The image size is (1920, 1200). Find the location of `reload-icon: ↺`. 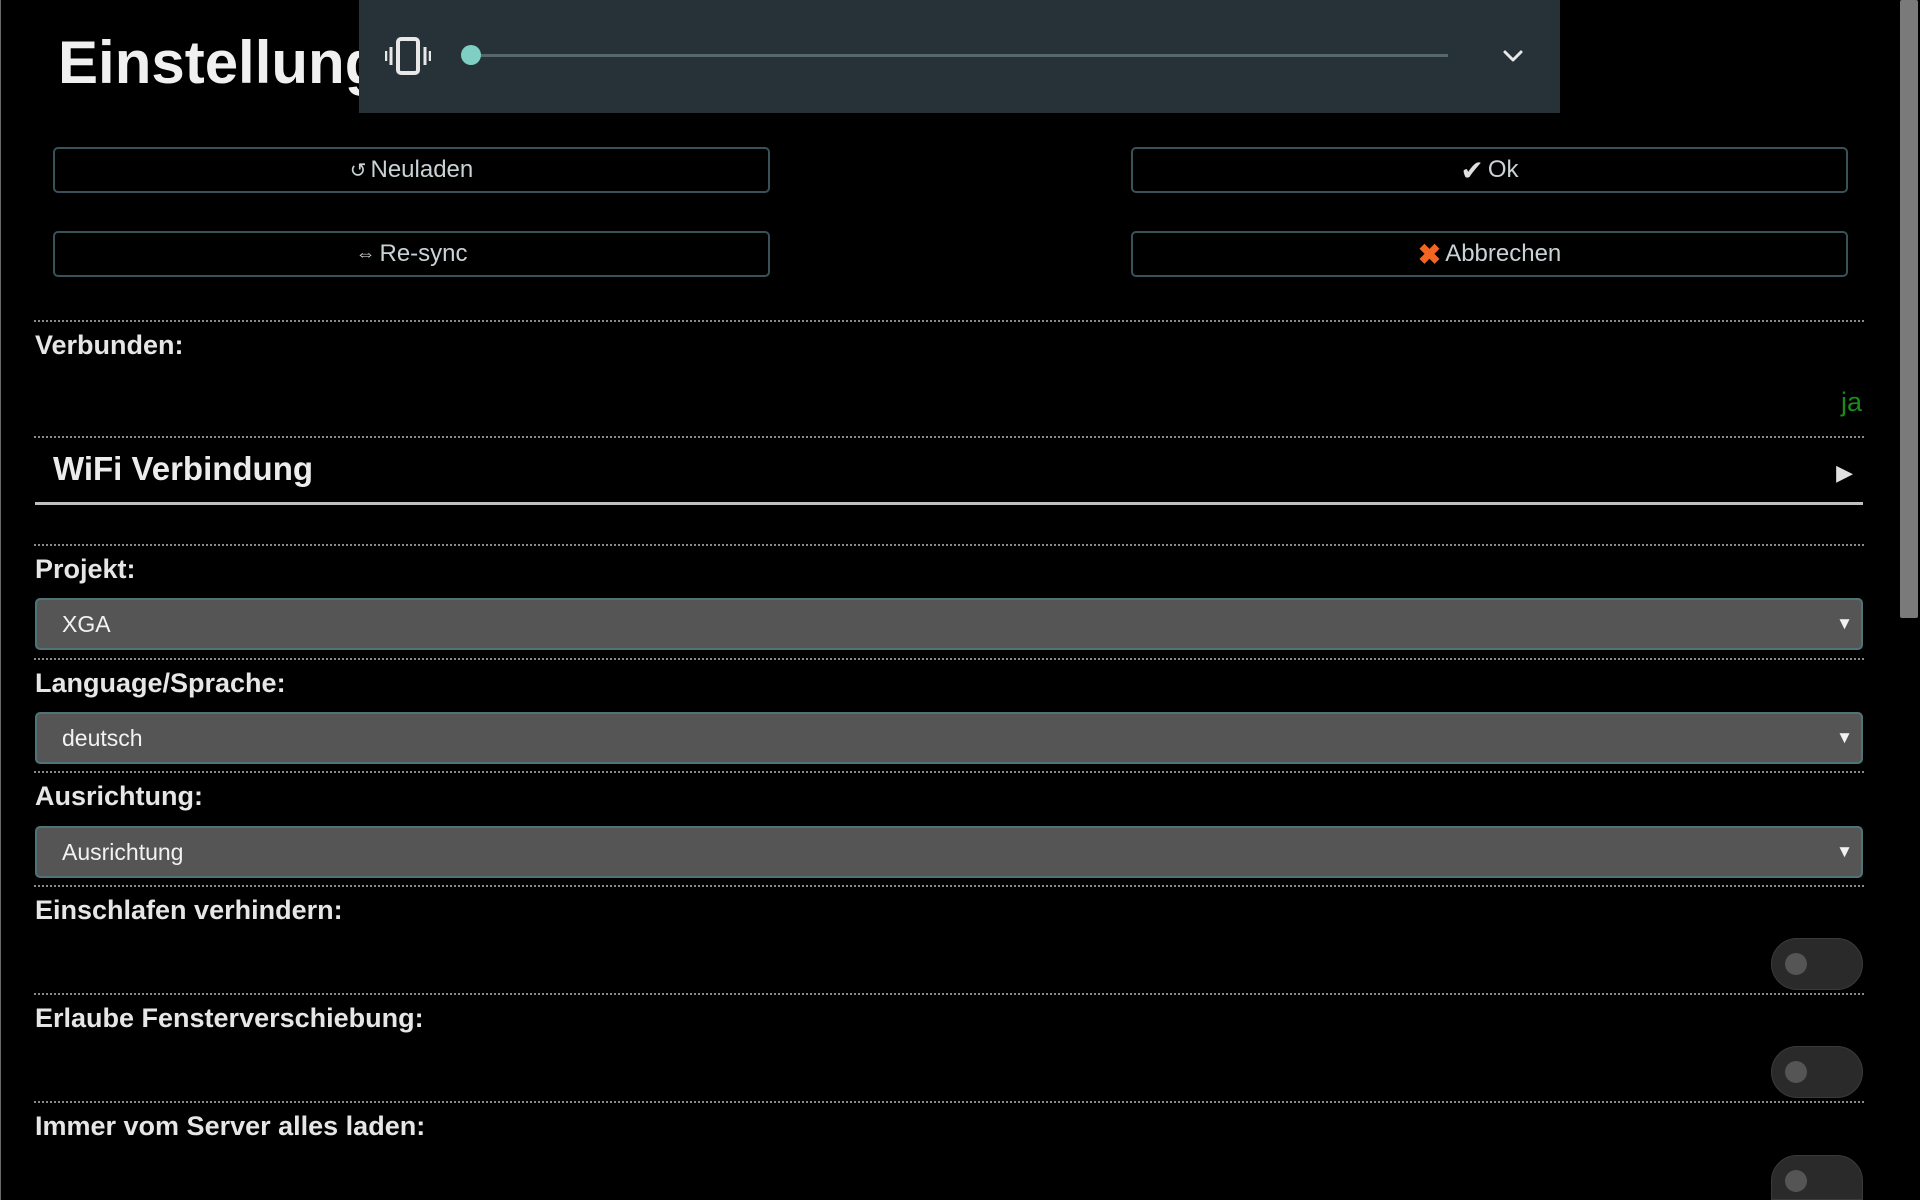

reload-icon: ↺ is located at coordinates (358, 170).